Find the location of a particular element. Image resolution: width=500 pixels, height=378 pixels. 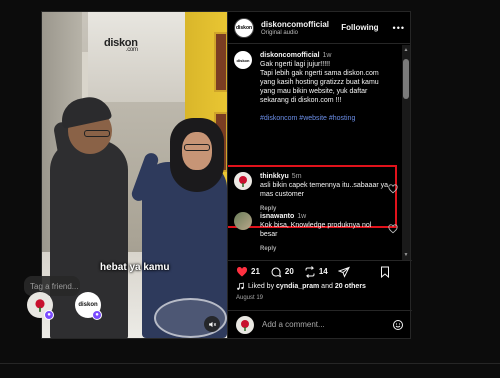

comment-time: 5m is located at coordinates (296, 176).